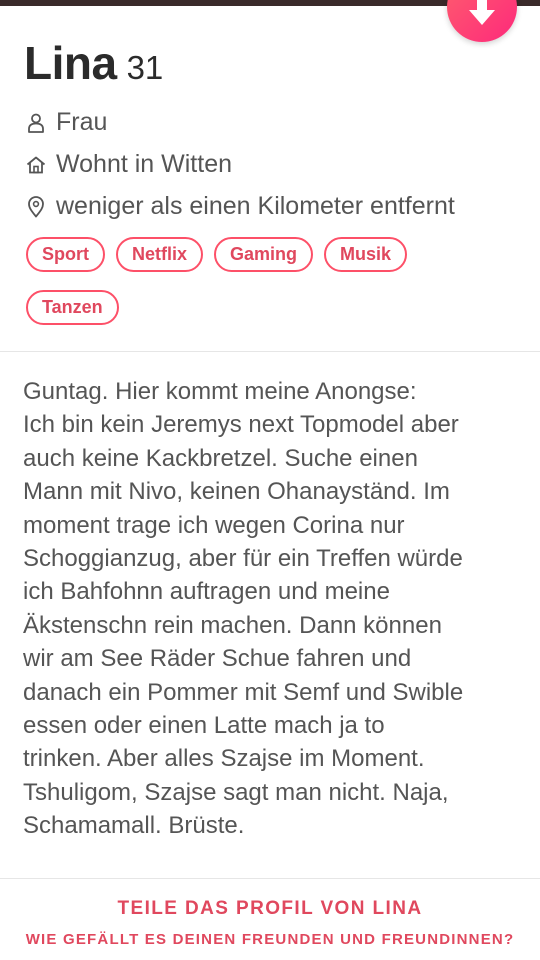 The image size is (540, 960). I want to click on gender-row: Frau, so click(66, 122).